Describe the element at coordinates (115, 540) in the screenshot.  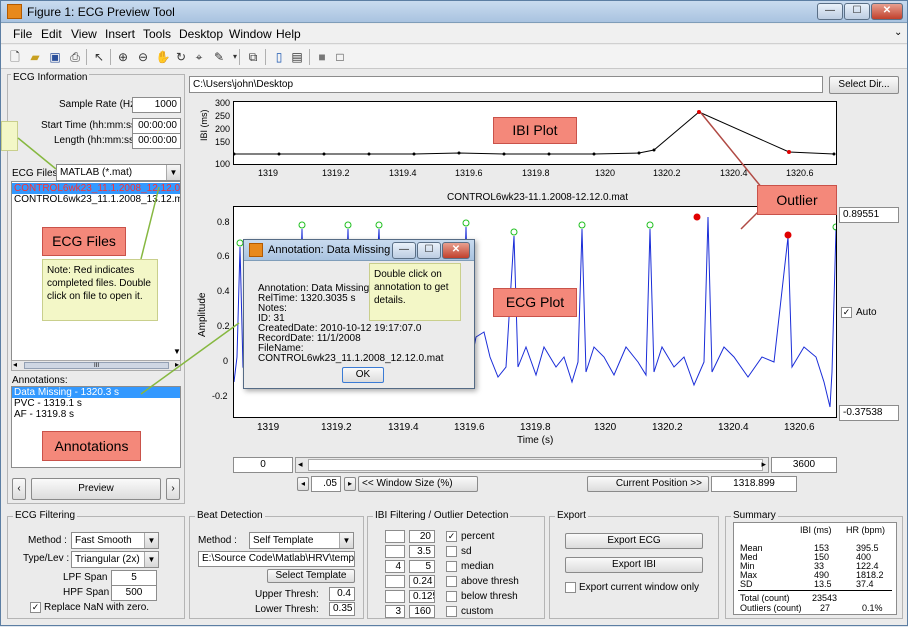
I see `filter-method-select: Fast Smooth ▼` at that location.